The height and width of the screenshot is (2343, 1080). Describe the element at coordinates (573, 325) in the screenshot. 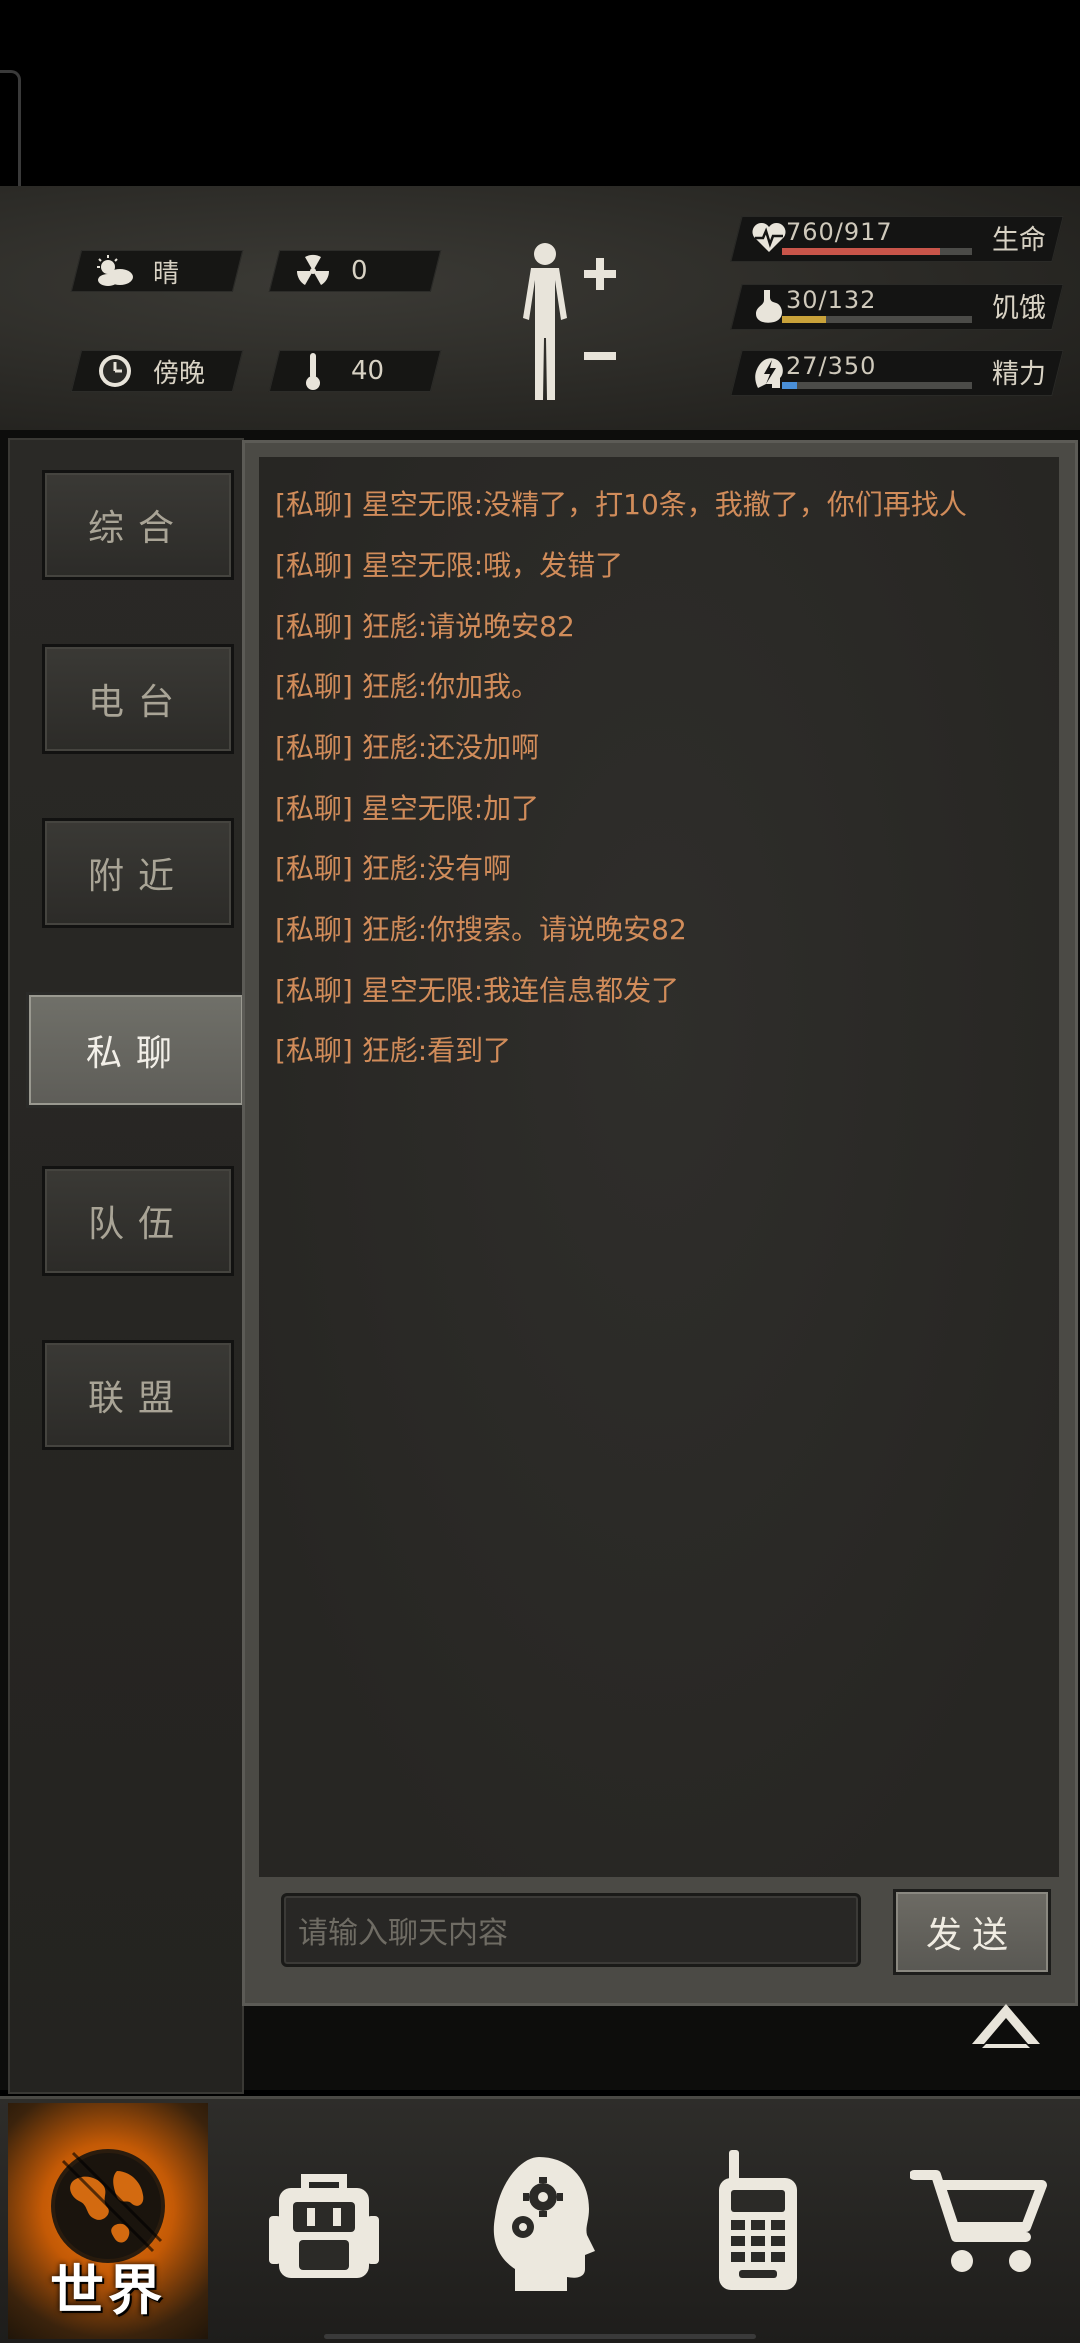

I see `body-status-icon` at that location.